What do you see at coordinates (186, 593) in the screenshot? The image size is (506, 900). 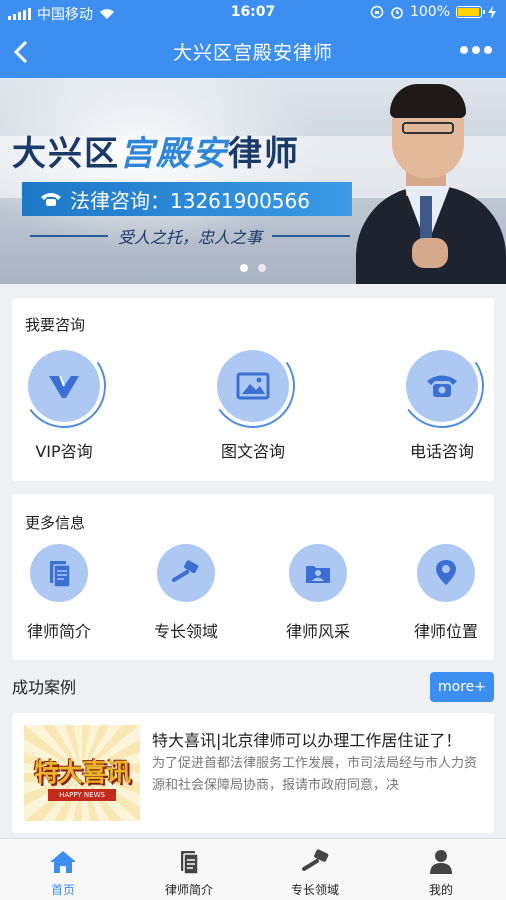 I see `expertise-button: 专长领域` at bounding box center [186, 593].